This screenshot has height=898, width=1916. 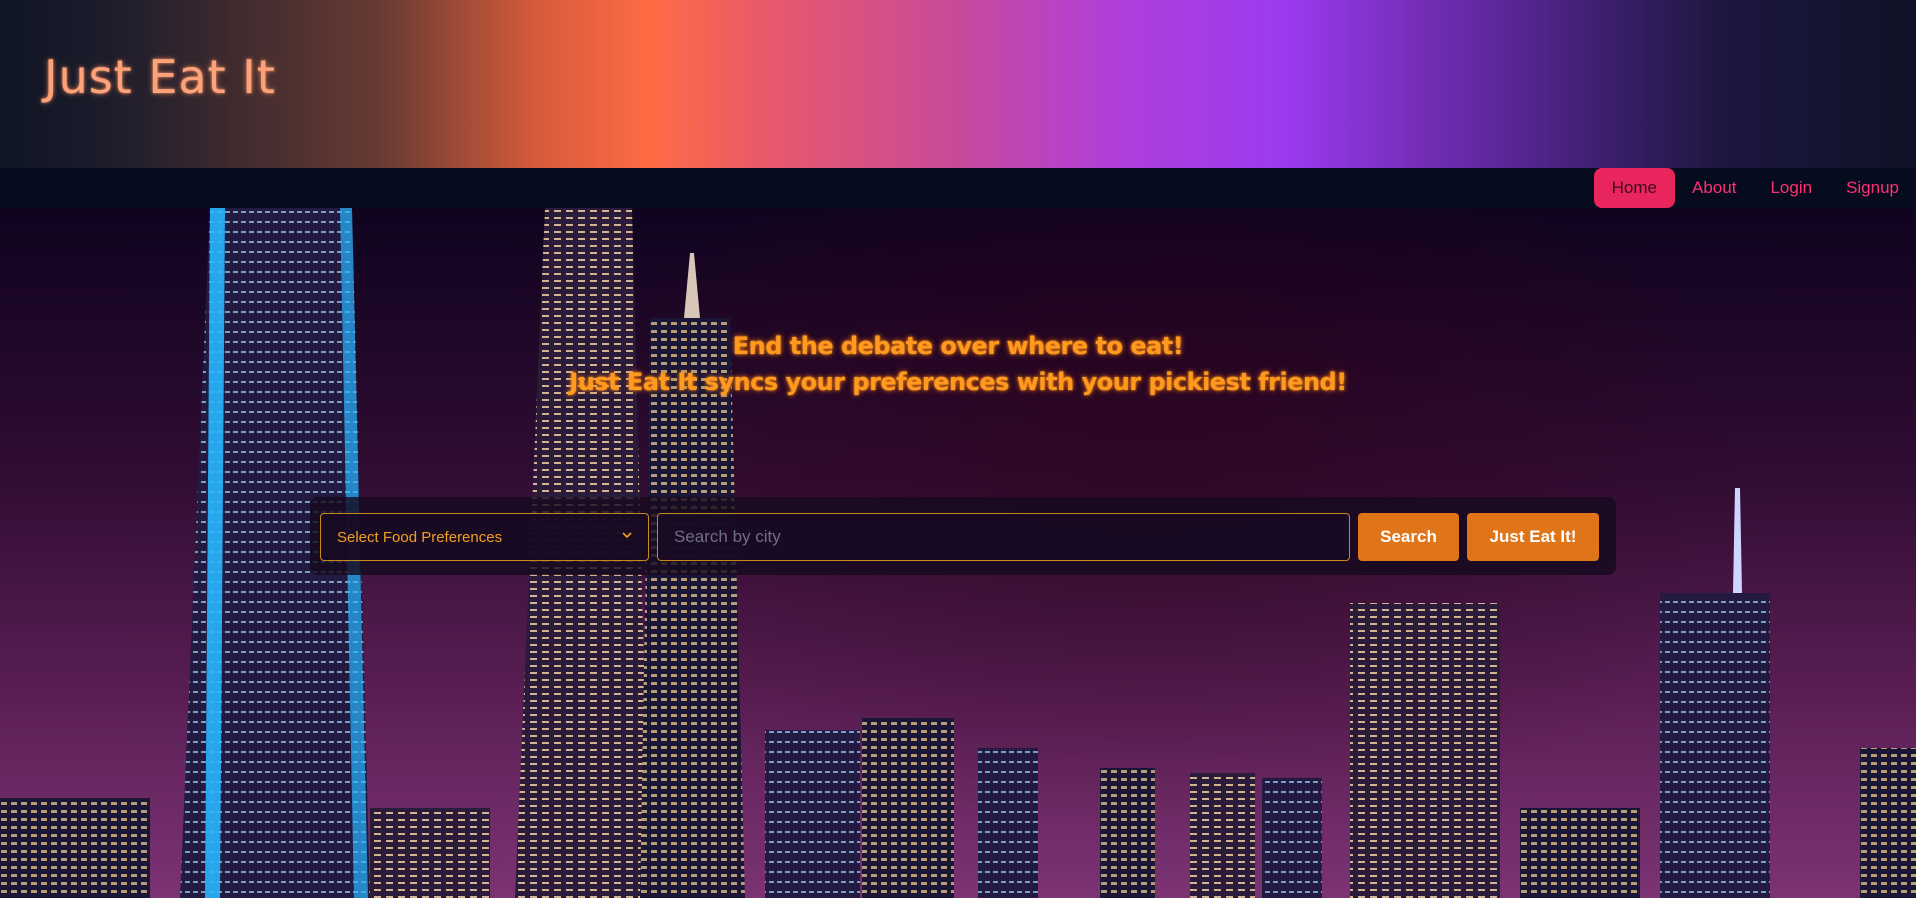 What do you see at coordinates (1533, 537) in the screenshot?
I see `just-eat-it-button: Just Eat It!` at bounding box center [1533, 537].